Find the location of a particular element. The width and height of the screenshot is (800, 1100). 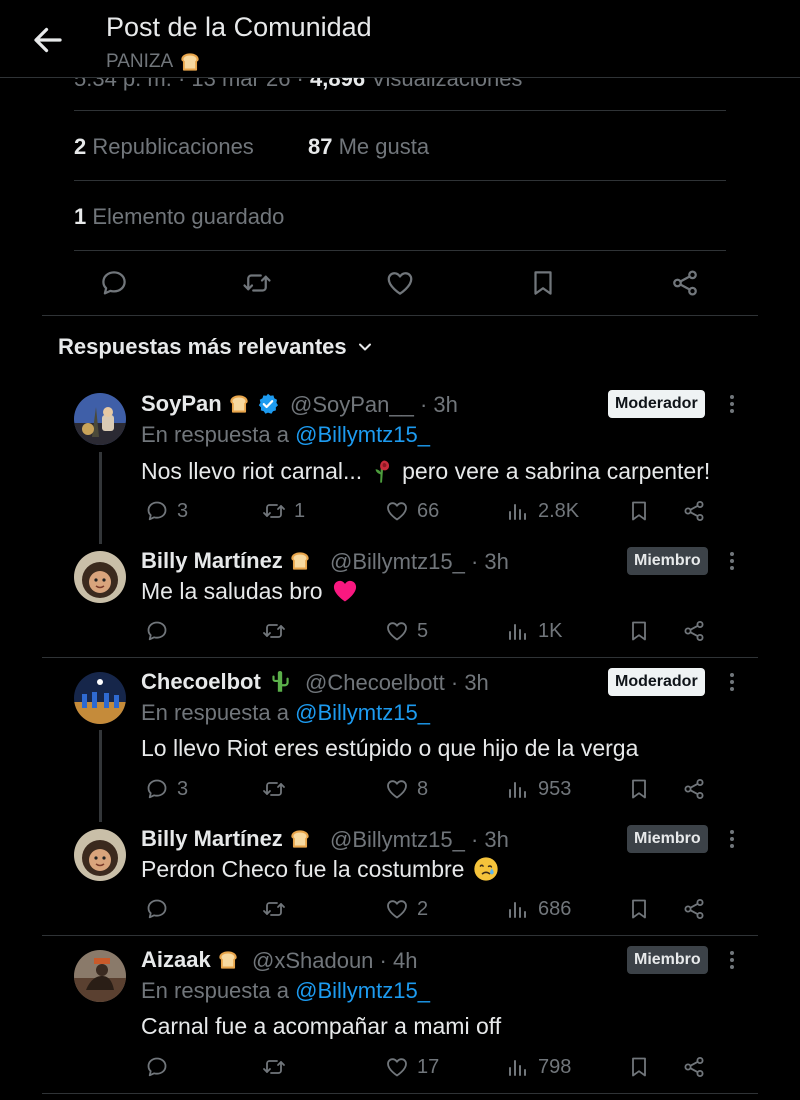

reply-text-part: pero vere a sabrina carpenter! is located at coordinates (556, 470).